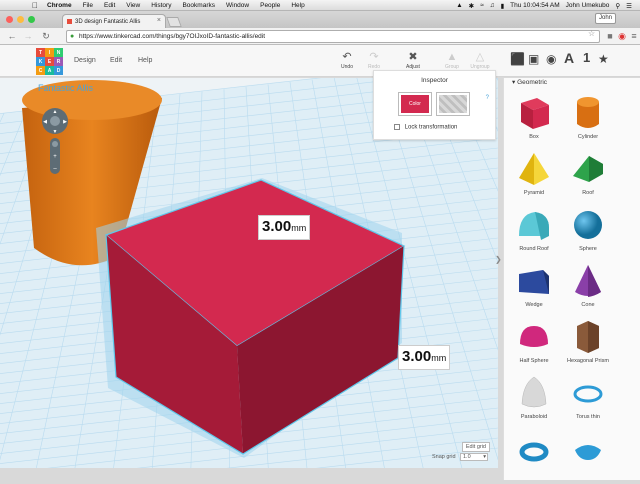  What do you see at coordinates (347, 67) in the screenshot?
I see `undo-label: Undo` at bounding box center [347, 67].